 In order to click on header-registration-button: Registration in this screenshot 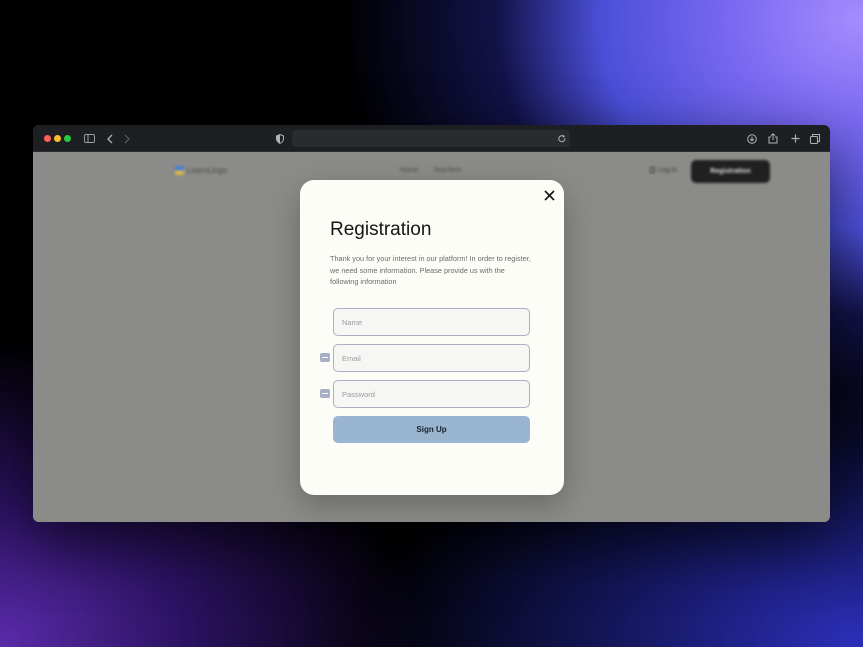, I will do `click(730, 171)`.